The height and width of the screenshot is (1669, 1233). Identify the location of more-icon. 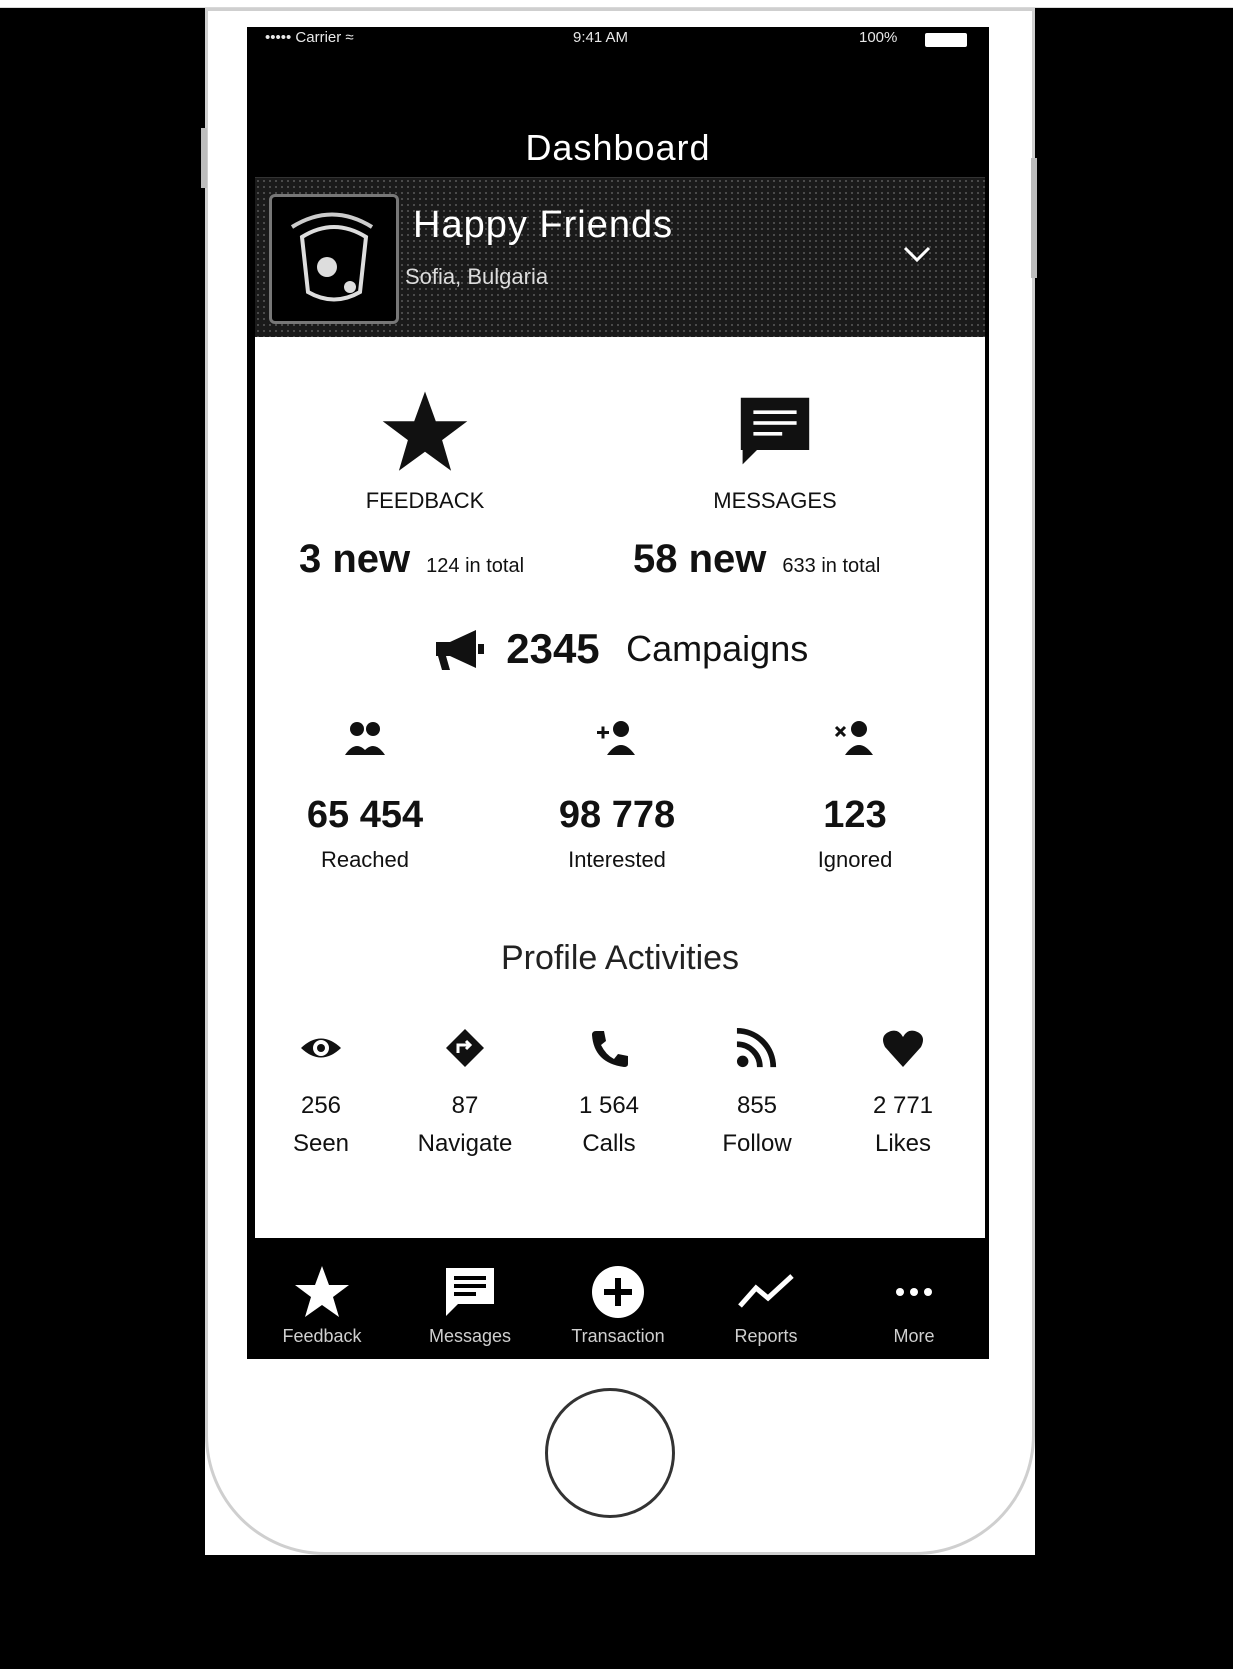
(914, 1292).